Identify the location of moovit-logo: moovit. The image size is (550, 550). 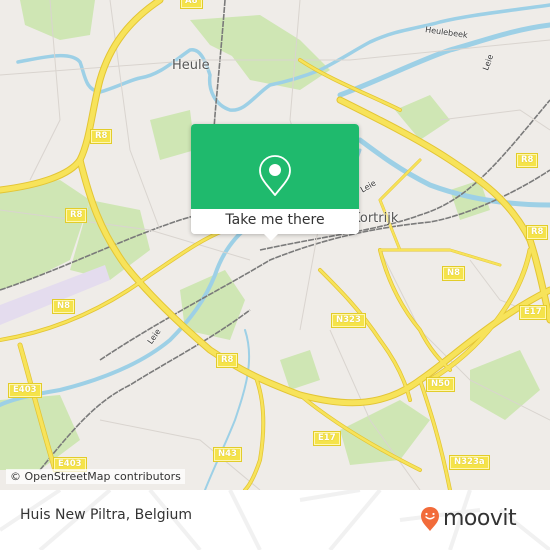
(468, 519).